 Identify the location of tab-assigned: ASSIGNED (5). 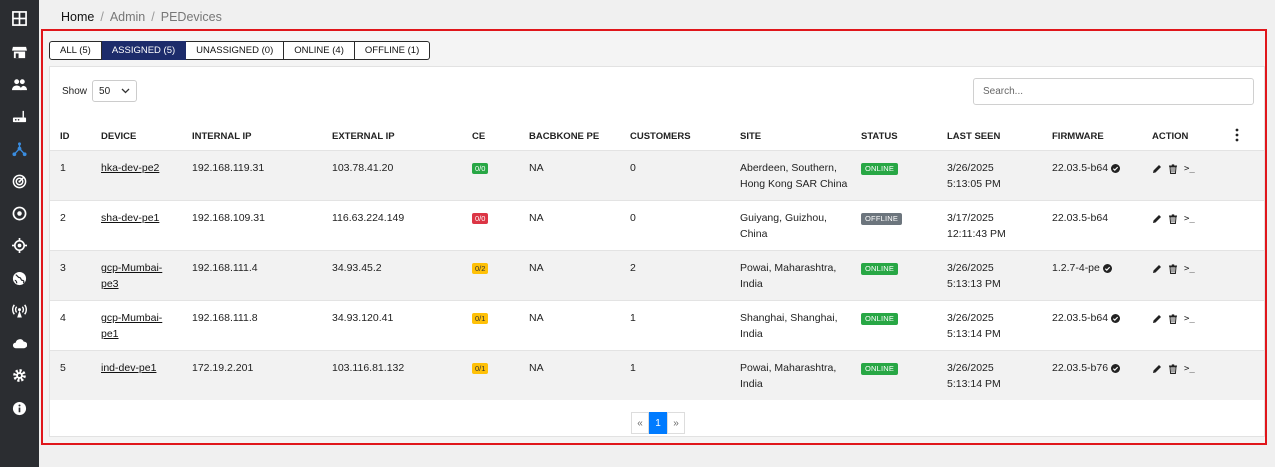
(144, 50).